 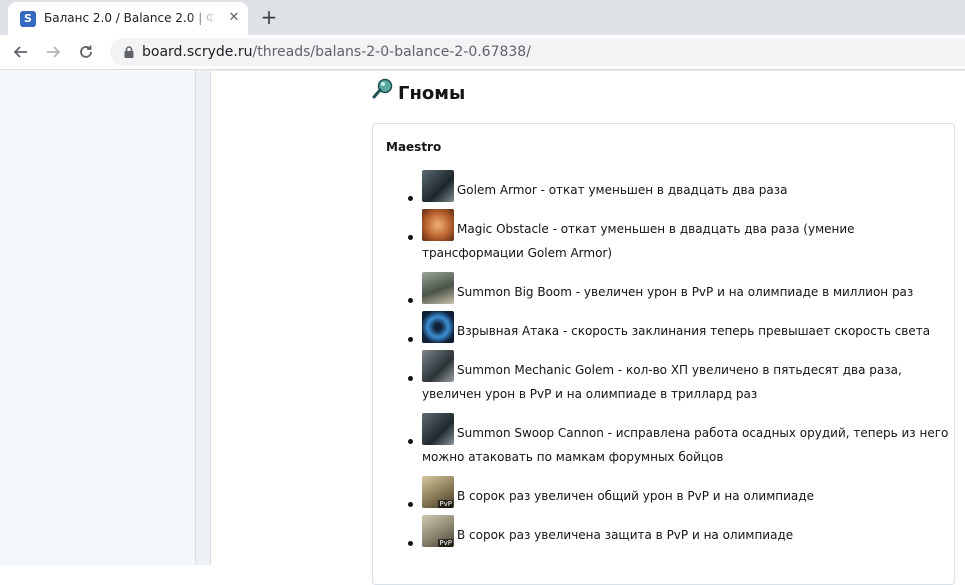 What do you see at coordinates (269, 17) in the screenshot?
I see `new-tab-plus-icon: +` at bounding box center [269, 17].